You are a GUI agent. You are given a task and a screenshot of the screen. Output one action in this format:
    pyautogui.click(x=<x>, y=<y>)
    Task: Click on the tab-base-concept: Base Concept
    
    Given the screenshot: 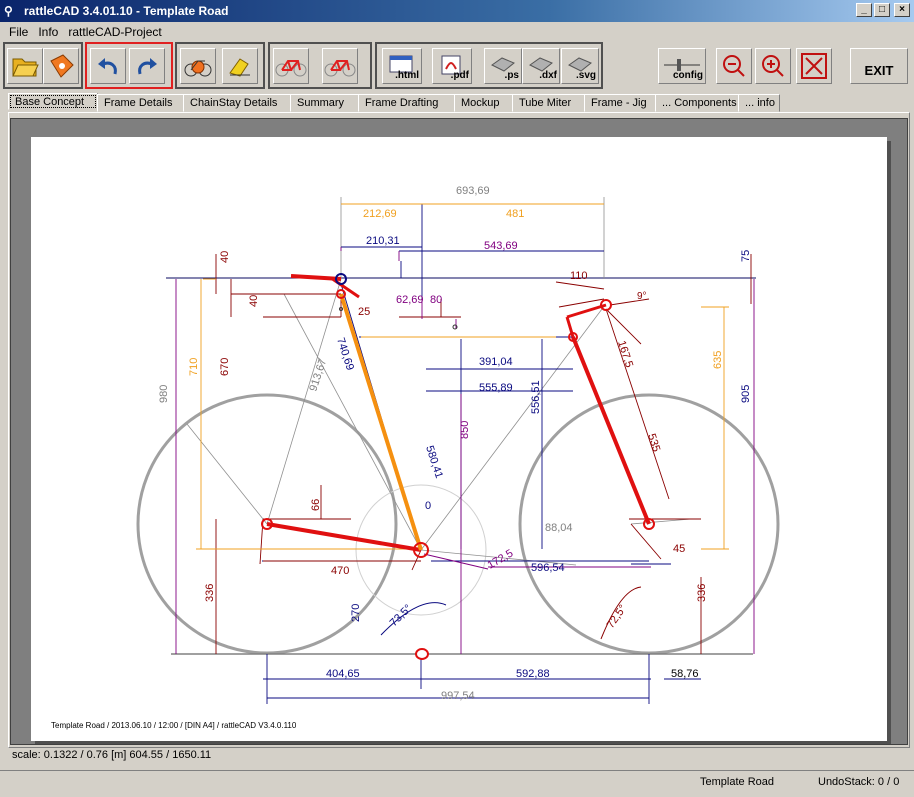 What is the action you would take?
    pyautogui.click(x=53, y=101)
    